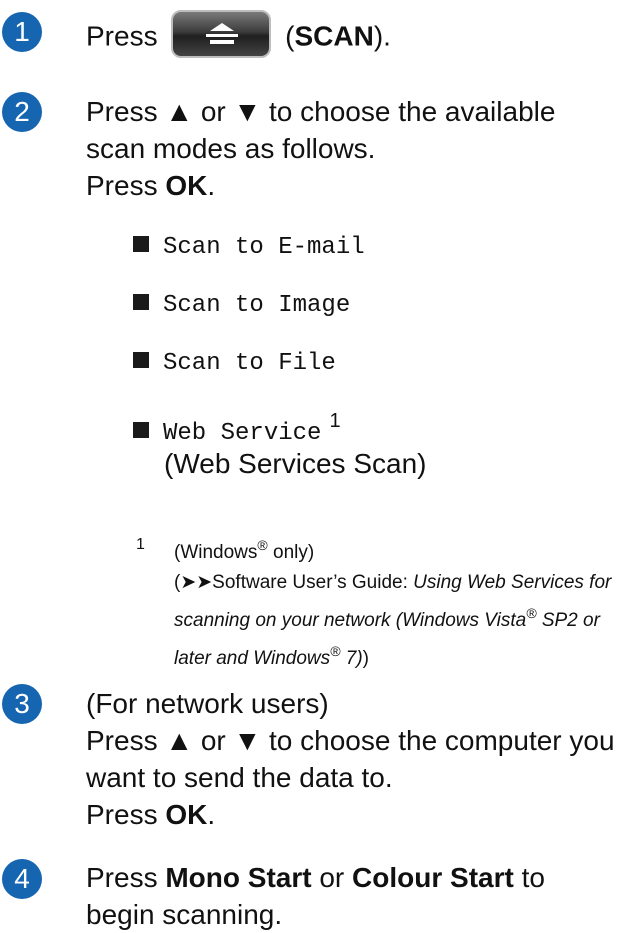  Describe the element at coordinates (22, 879) in the screenshot. I see `step-number-badge: 4` at that location.